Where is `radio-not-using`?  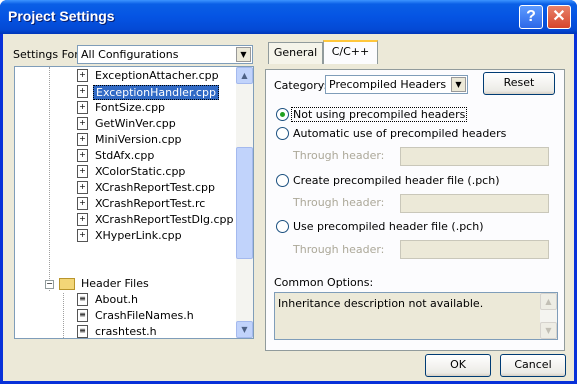 radio-not-using is located at coordinates (282, 114).